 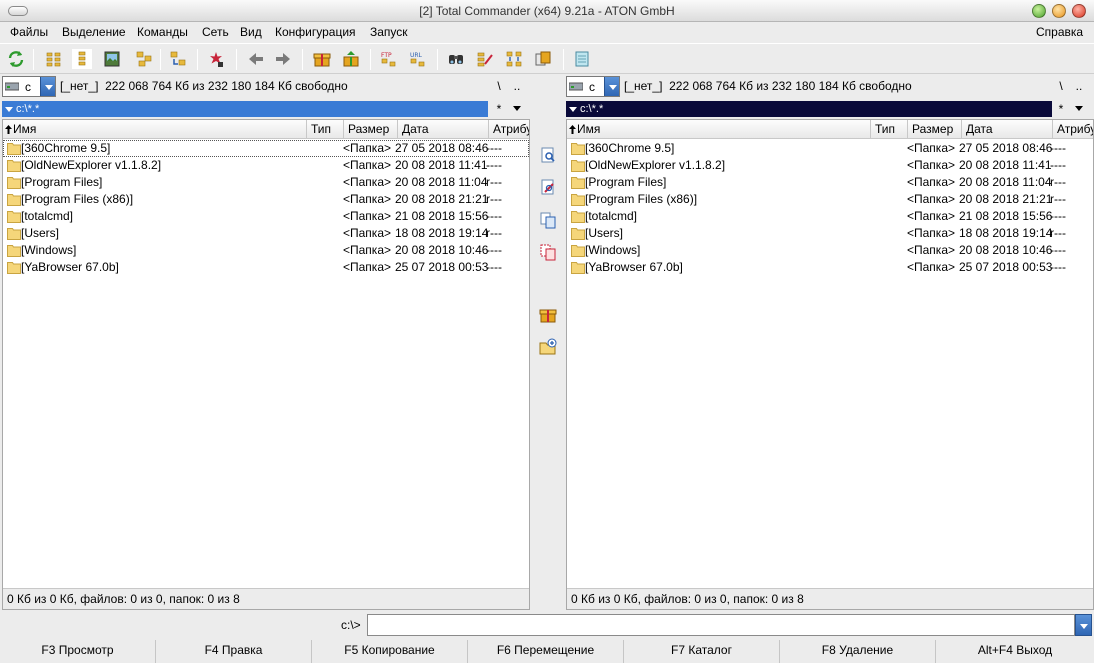 I want to click on left-favorites-button: *, so click(x=499, y=109).